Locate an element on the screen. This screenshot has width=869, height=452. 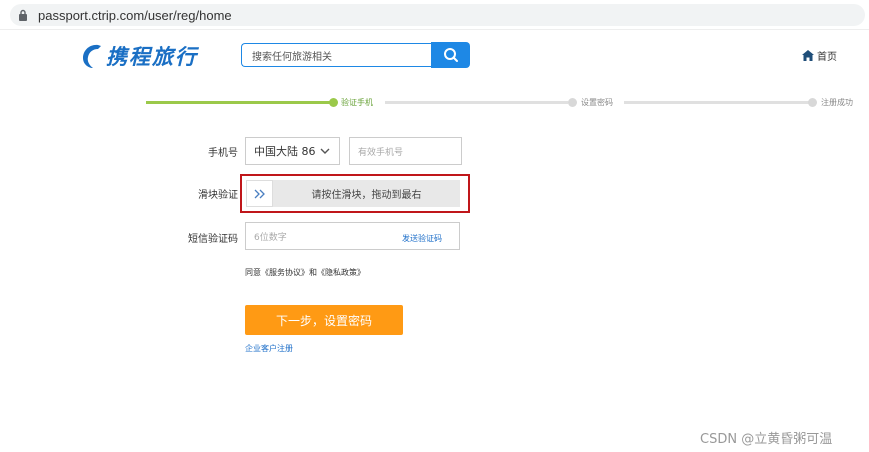
country-code-value: 中国大陆 86 is located at coordinates (285, 151).